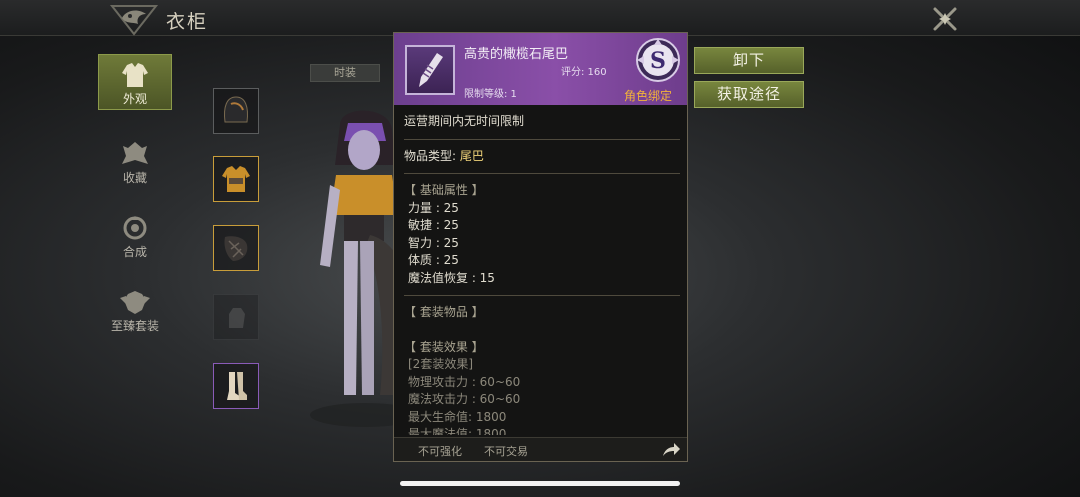 The height and width of the screenshot is (497, 1080). I want to click on no-enhance-label: 不可强化, so click(440, 451).